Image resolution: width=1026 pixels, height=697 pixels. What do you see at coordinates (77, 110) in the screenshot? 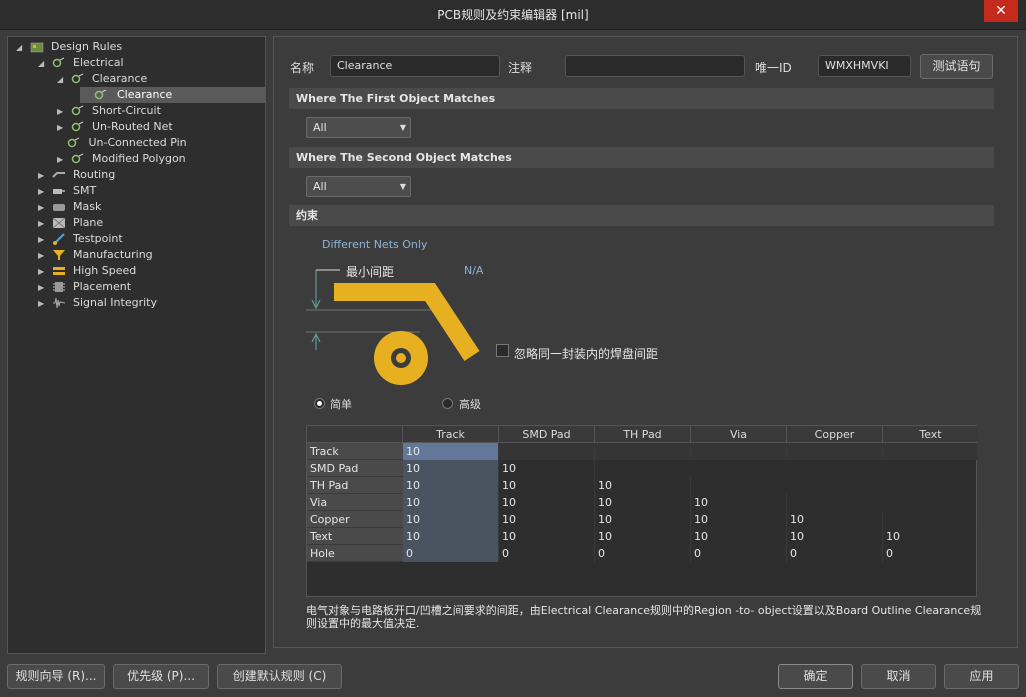
I see `short-circuit-icon` at bounding box center [77, 110].